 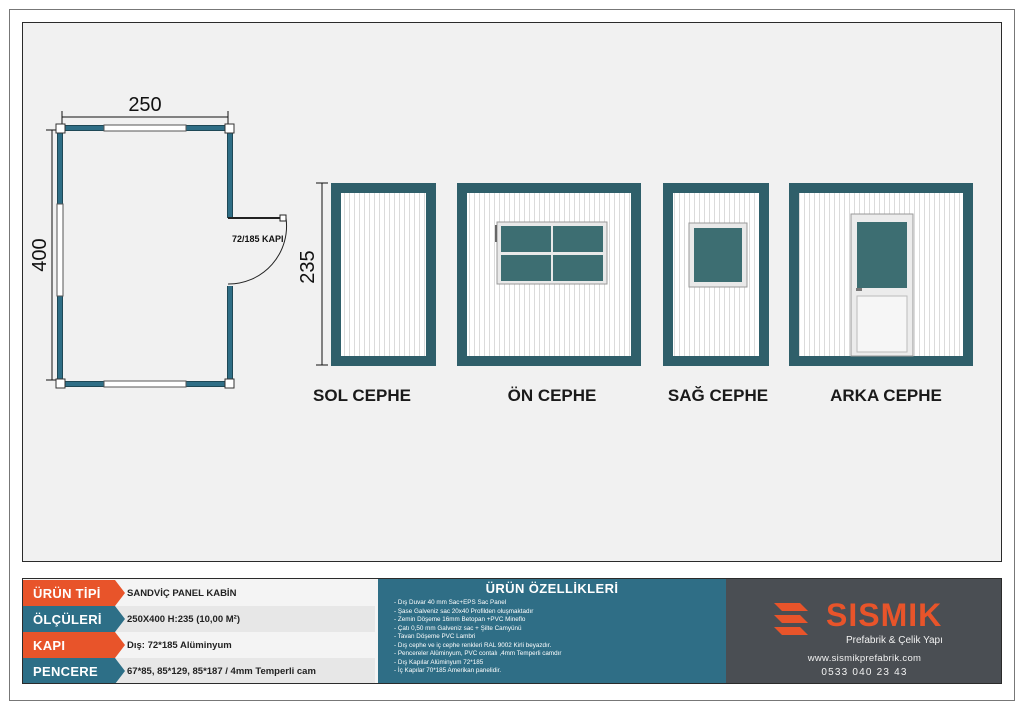 I want to click on spec-item: - Zemin Döşeme 16mm Betopan +PVC Mineflo, so click(x=460, y=619).